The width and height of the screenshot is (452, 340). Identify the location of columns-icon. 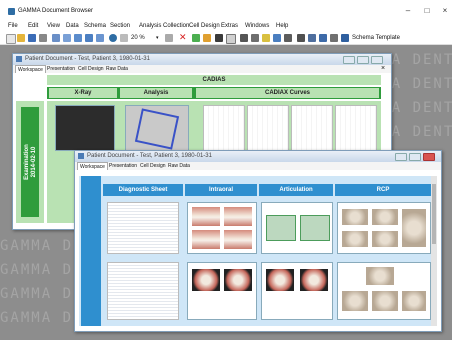
(312, 38).